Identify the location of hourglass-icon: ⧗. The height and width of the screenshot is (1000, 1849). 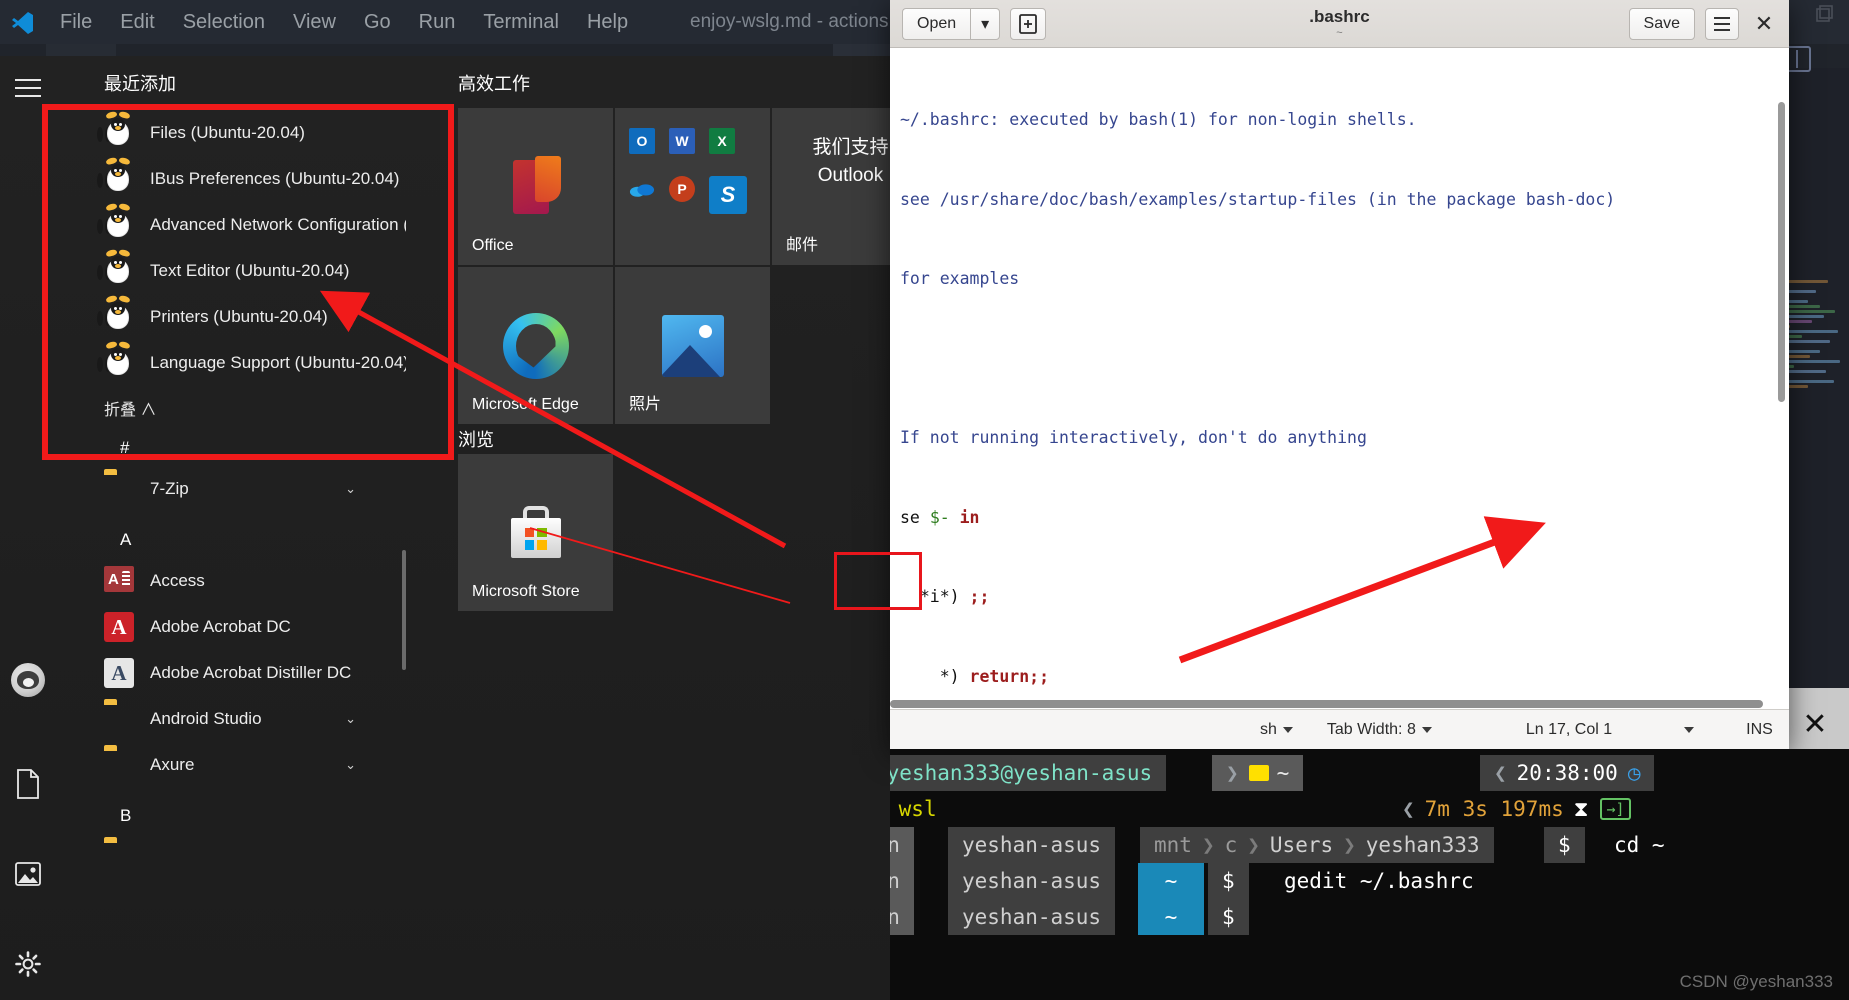
(1581, 808).